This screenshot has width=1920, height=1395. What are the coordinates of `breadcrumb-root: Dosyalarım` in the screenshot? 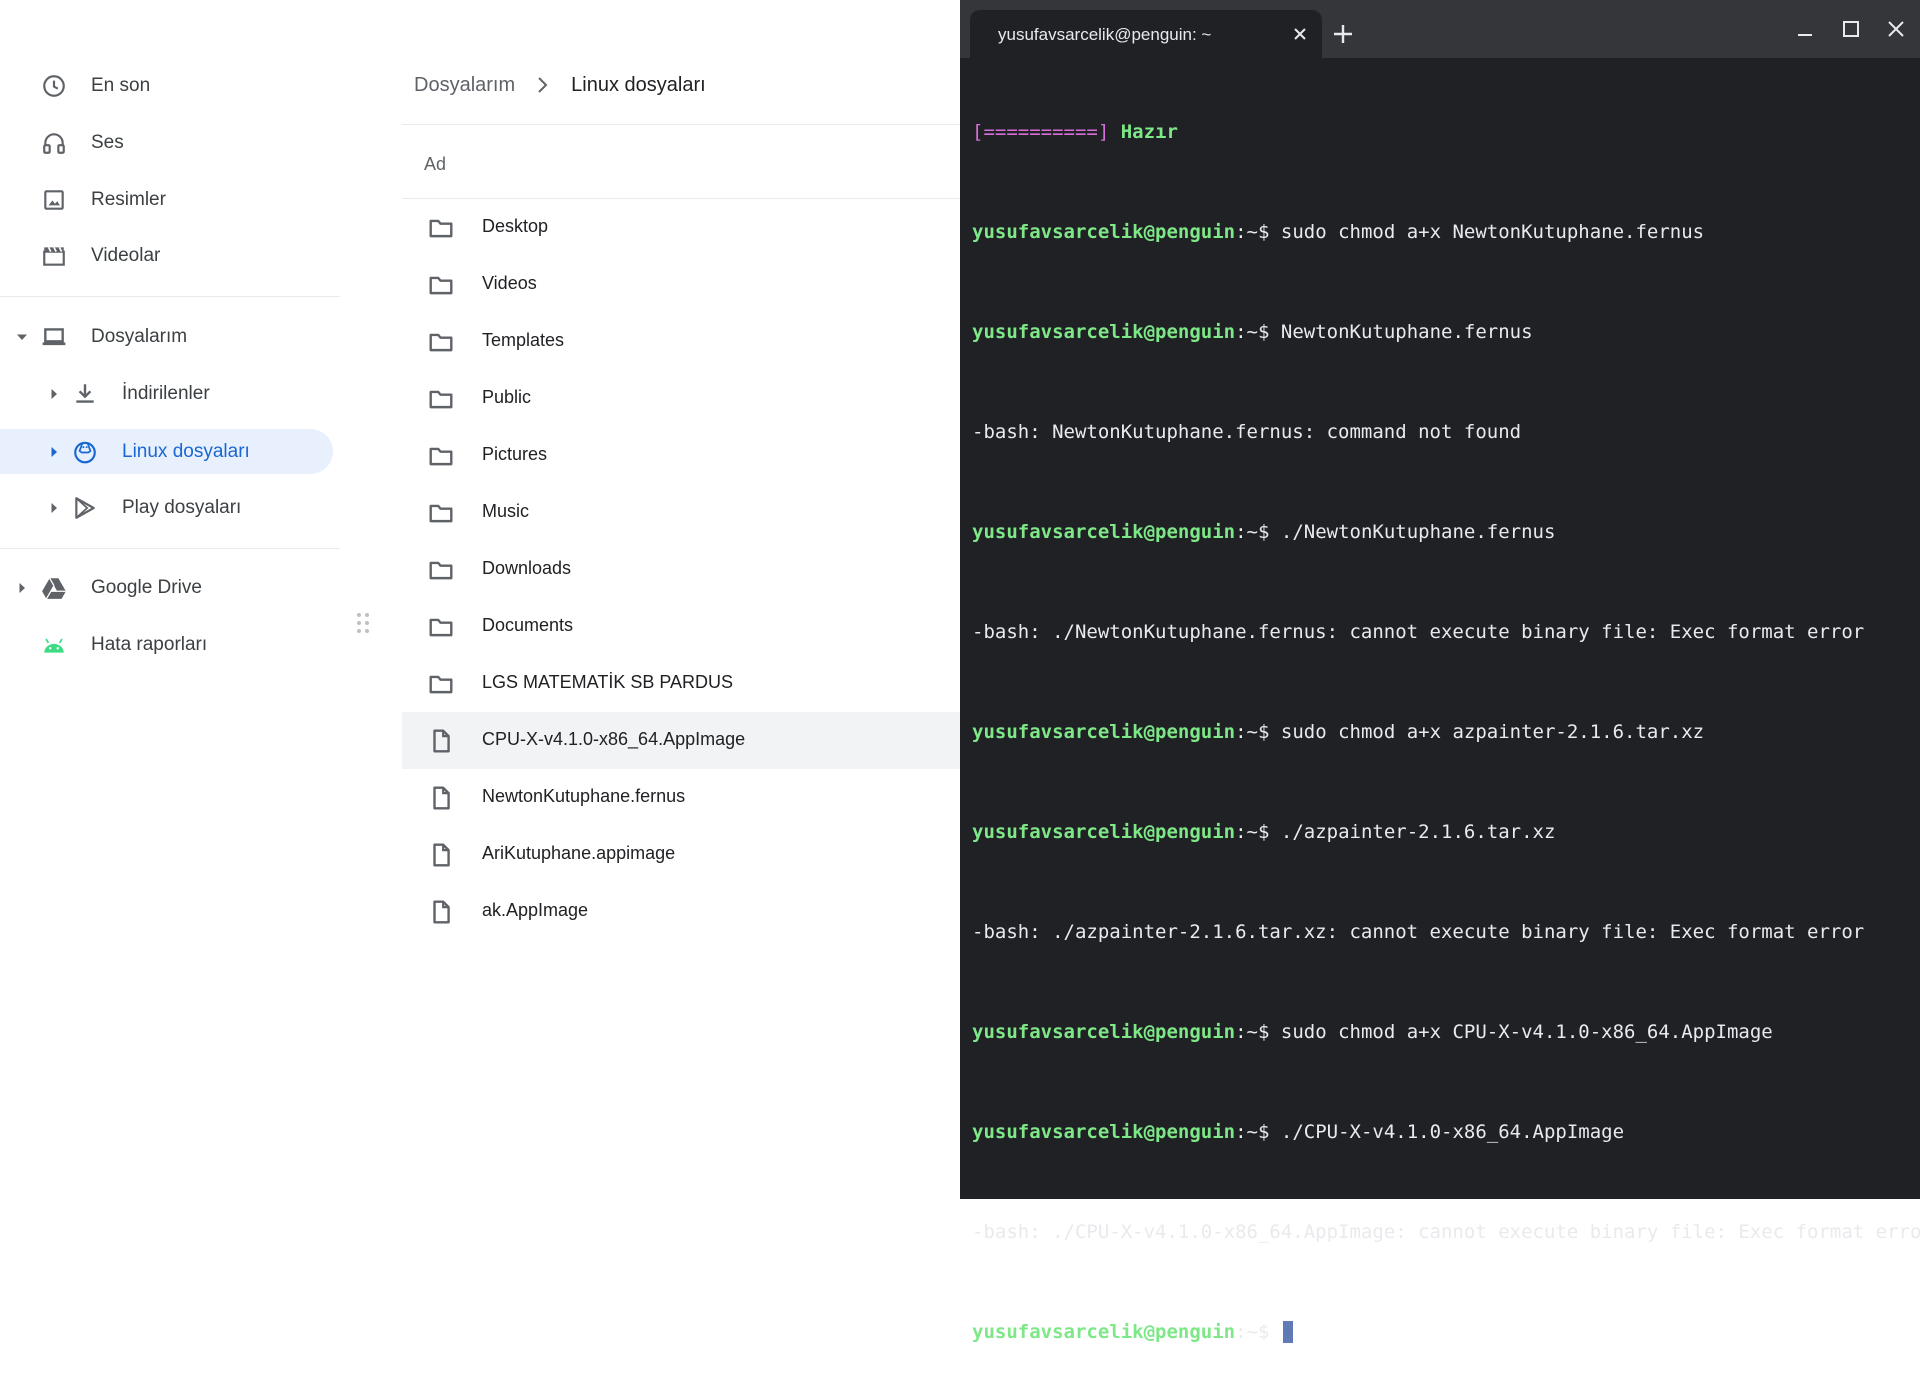 It's located at (464, 85).